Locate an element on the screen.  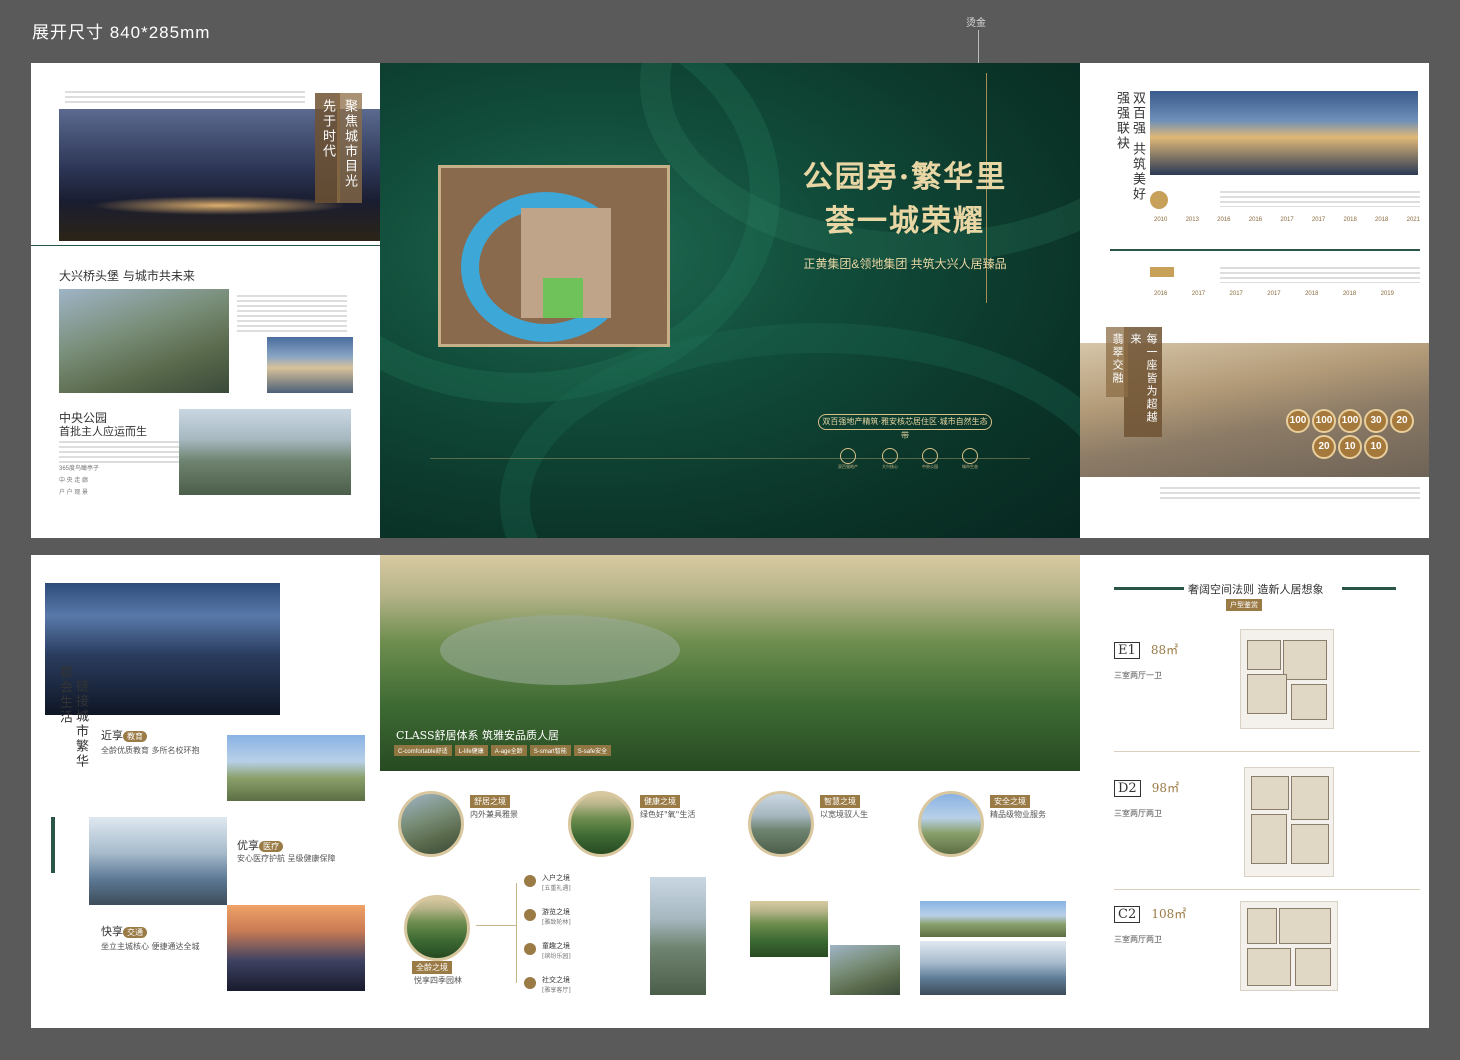
tag-jade: 翡翠交融 is located at coordinates (1117, 362).